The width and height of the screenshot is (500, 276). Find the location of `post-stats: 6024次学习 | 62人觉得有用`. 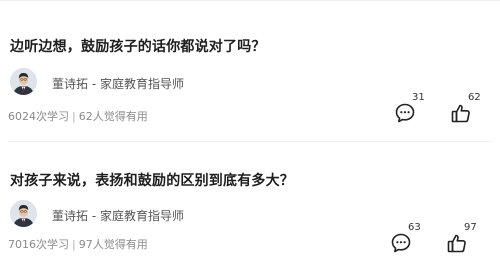

post-stats: 6024次学习 | 62人觉得有用 is located at coordinates (78, 116).